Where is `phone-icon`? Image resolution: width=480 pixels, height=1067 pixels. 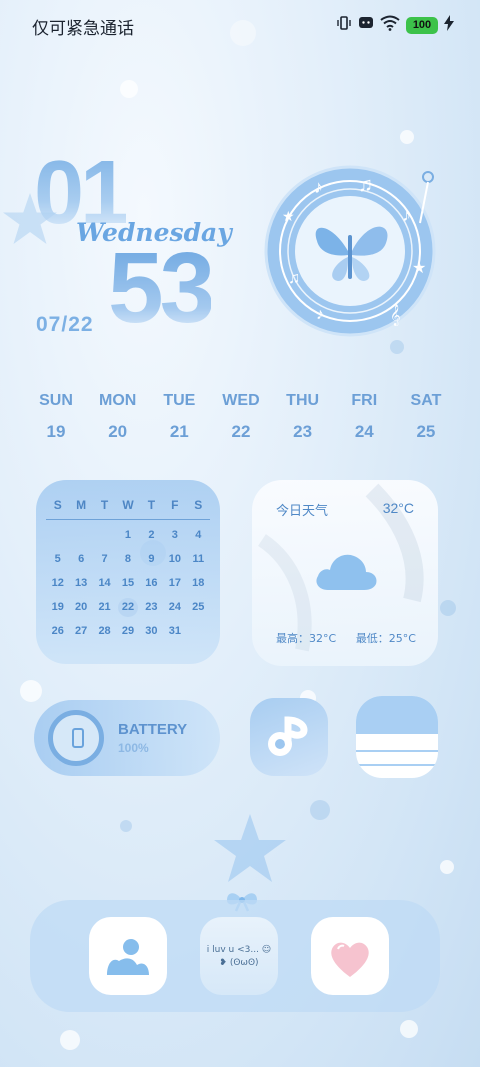 phone-icon is located at coordinates (78, 738).